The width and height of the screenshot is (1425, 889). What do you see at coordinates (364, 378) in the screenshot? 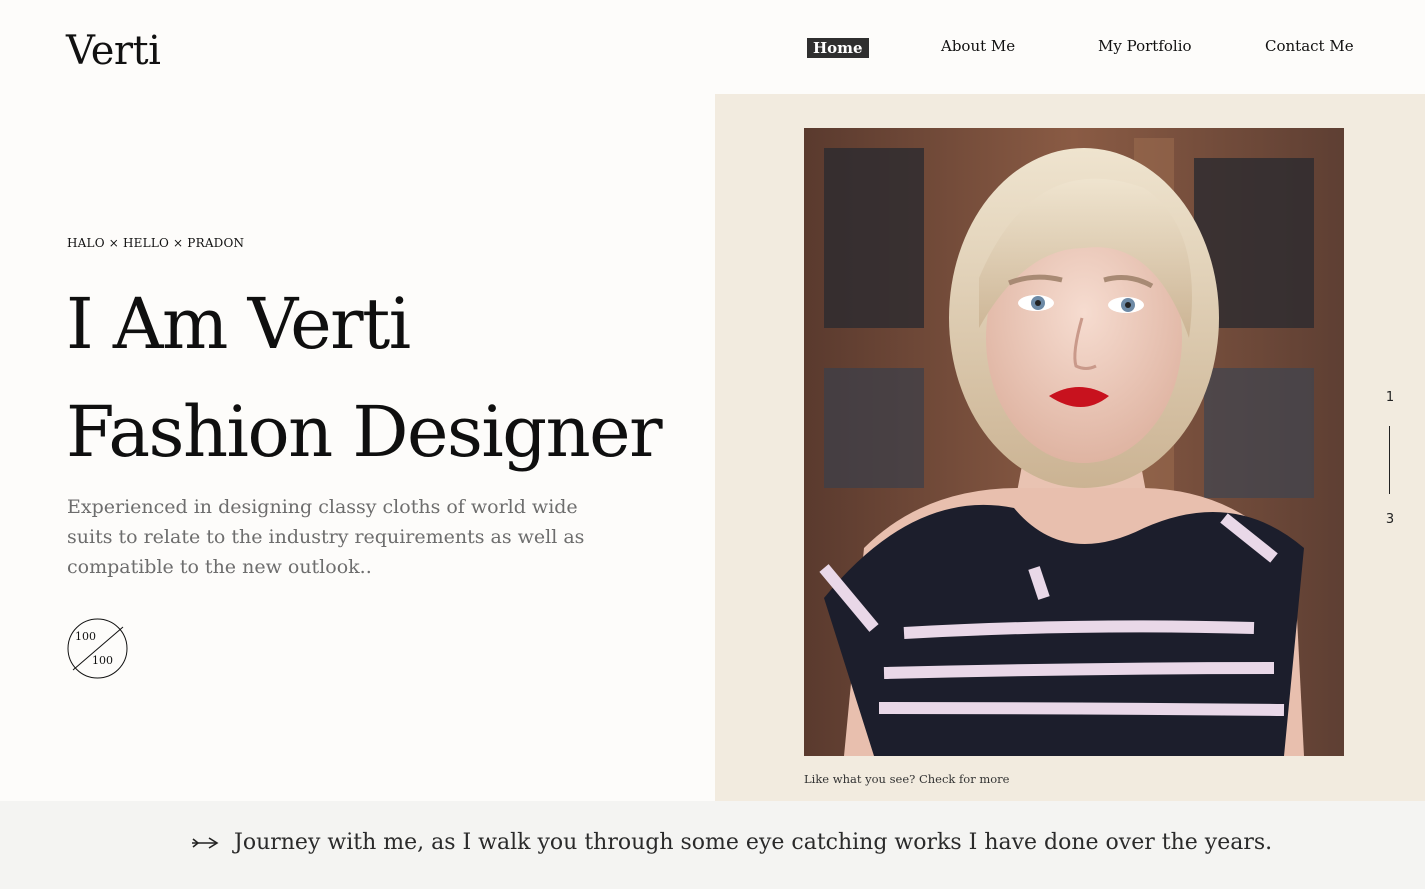
I see `hero-headline: I Am Verti Fashion Designer` at bounding box center [364, 378].